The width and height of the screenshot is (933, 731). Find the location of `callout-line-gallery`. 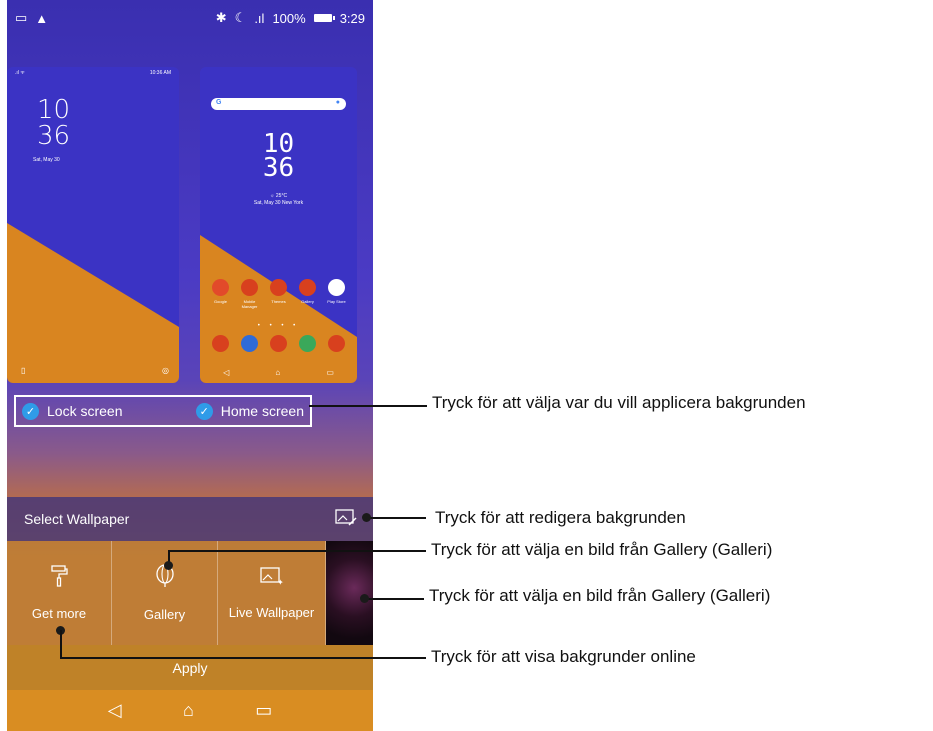

callout-line-gallery is located at coordinates (297, 551).